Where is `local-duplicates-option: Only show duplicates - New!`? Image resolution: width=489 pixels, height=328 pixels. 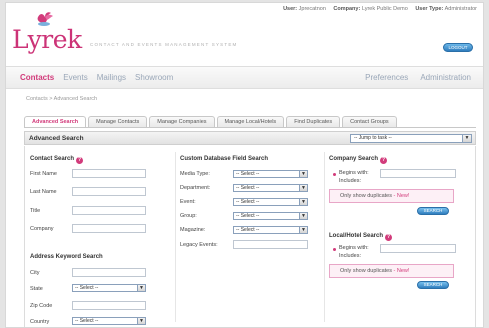
local-duplicates-option: Only show duplicates - New! is located at coordinates (391, 271).